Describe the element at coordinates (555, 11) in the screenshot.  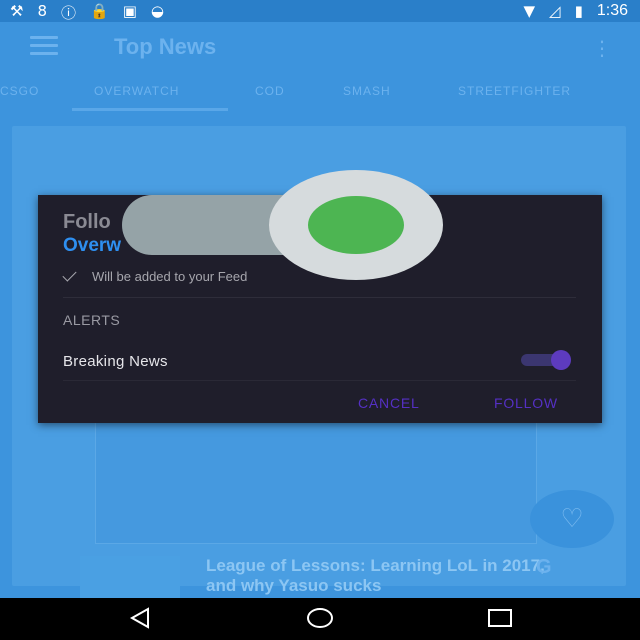
I see `no-signal-icon: ◿` at that location.